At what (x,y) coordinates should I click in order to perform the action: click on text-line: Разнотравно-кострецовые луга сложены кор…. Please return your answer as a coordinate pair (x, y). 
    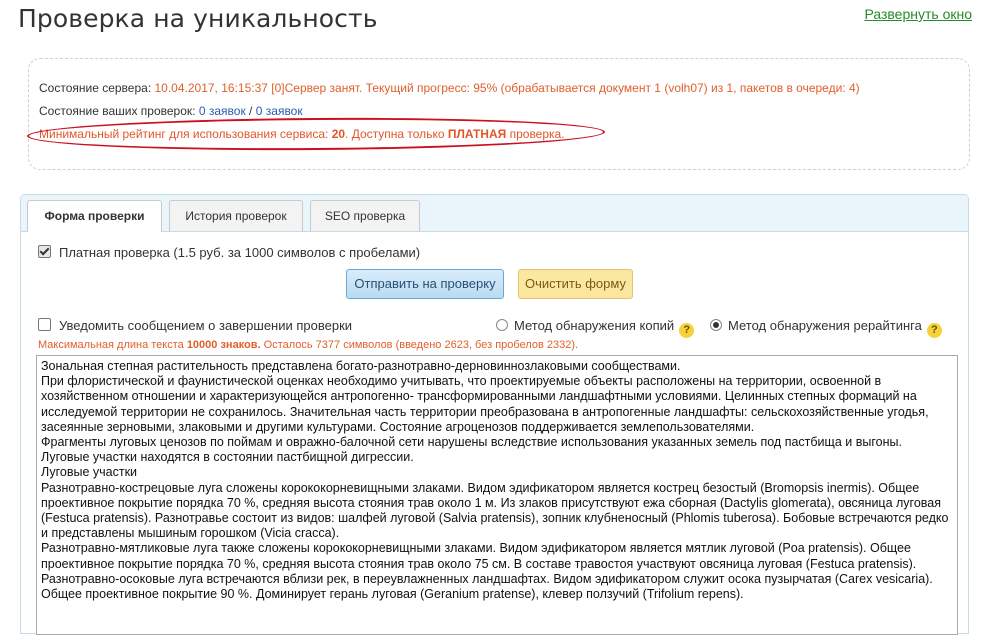
    Looking at the image, I should click on (496, 510).